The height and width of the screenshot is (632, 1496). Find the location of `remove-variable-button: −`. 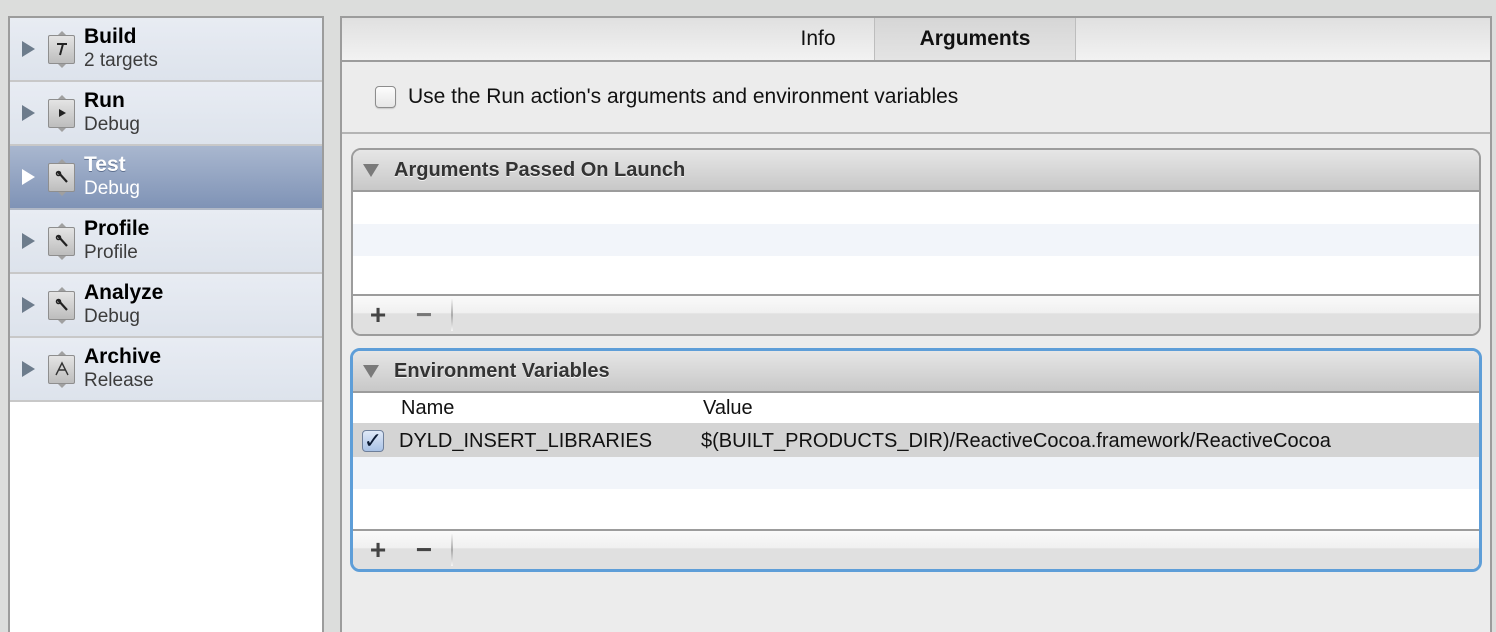

remove-variable-button: − is located at coordinates (424, 550).